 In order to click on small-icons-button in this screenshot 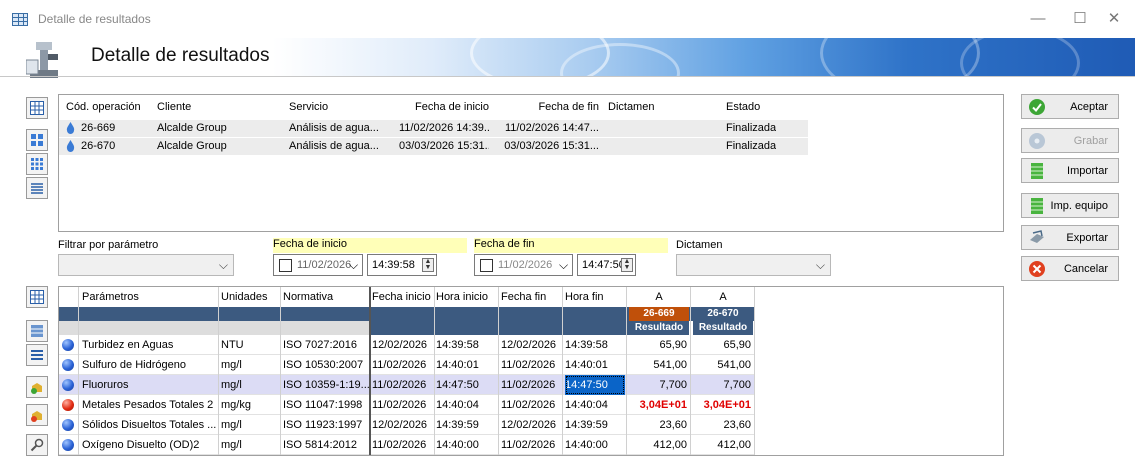, I will do `click(37, 164)`.